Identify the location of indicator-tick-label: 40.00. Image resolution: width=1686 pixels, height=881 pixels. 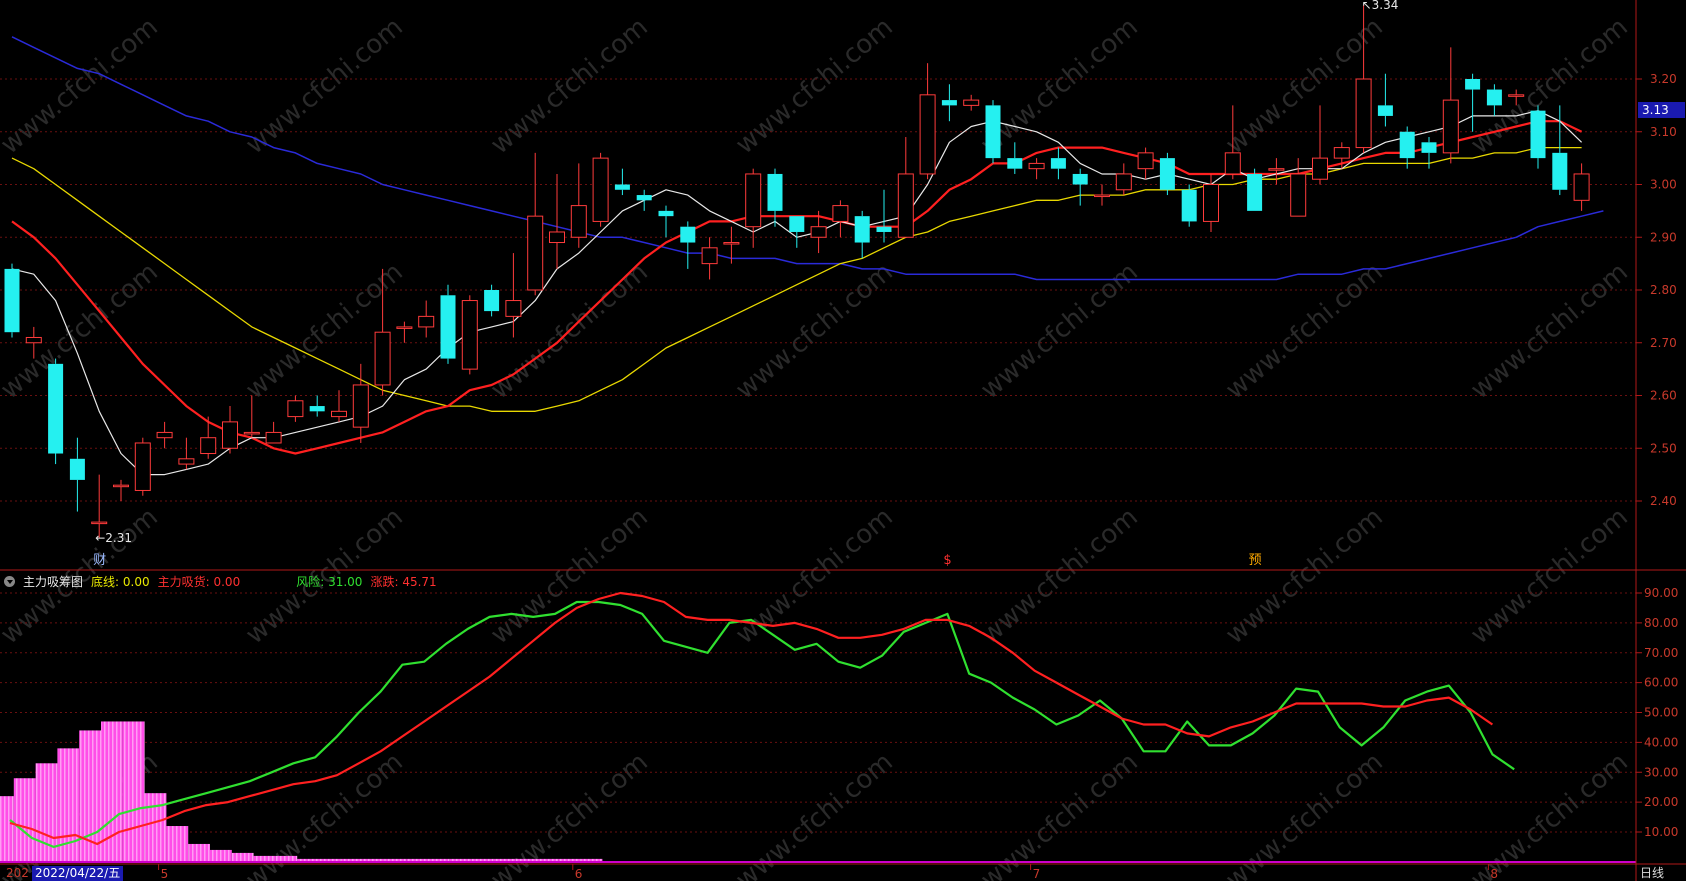
(1661, 742).